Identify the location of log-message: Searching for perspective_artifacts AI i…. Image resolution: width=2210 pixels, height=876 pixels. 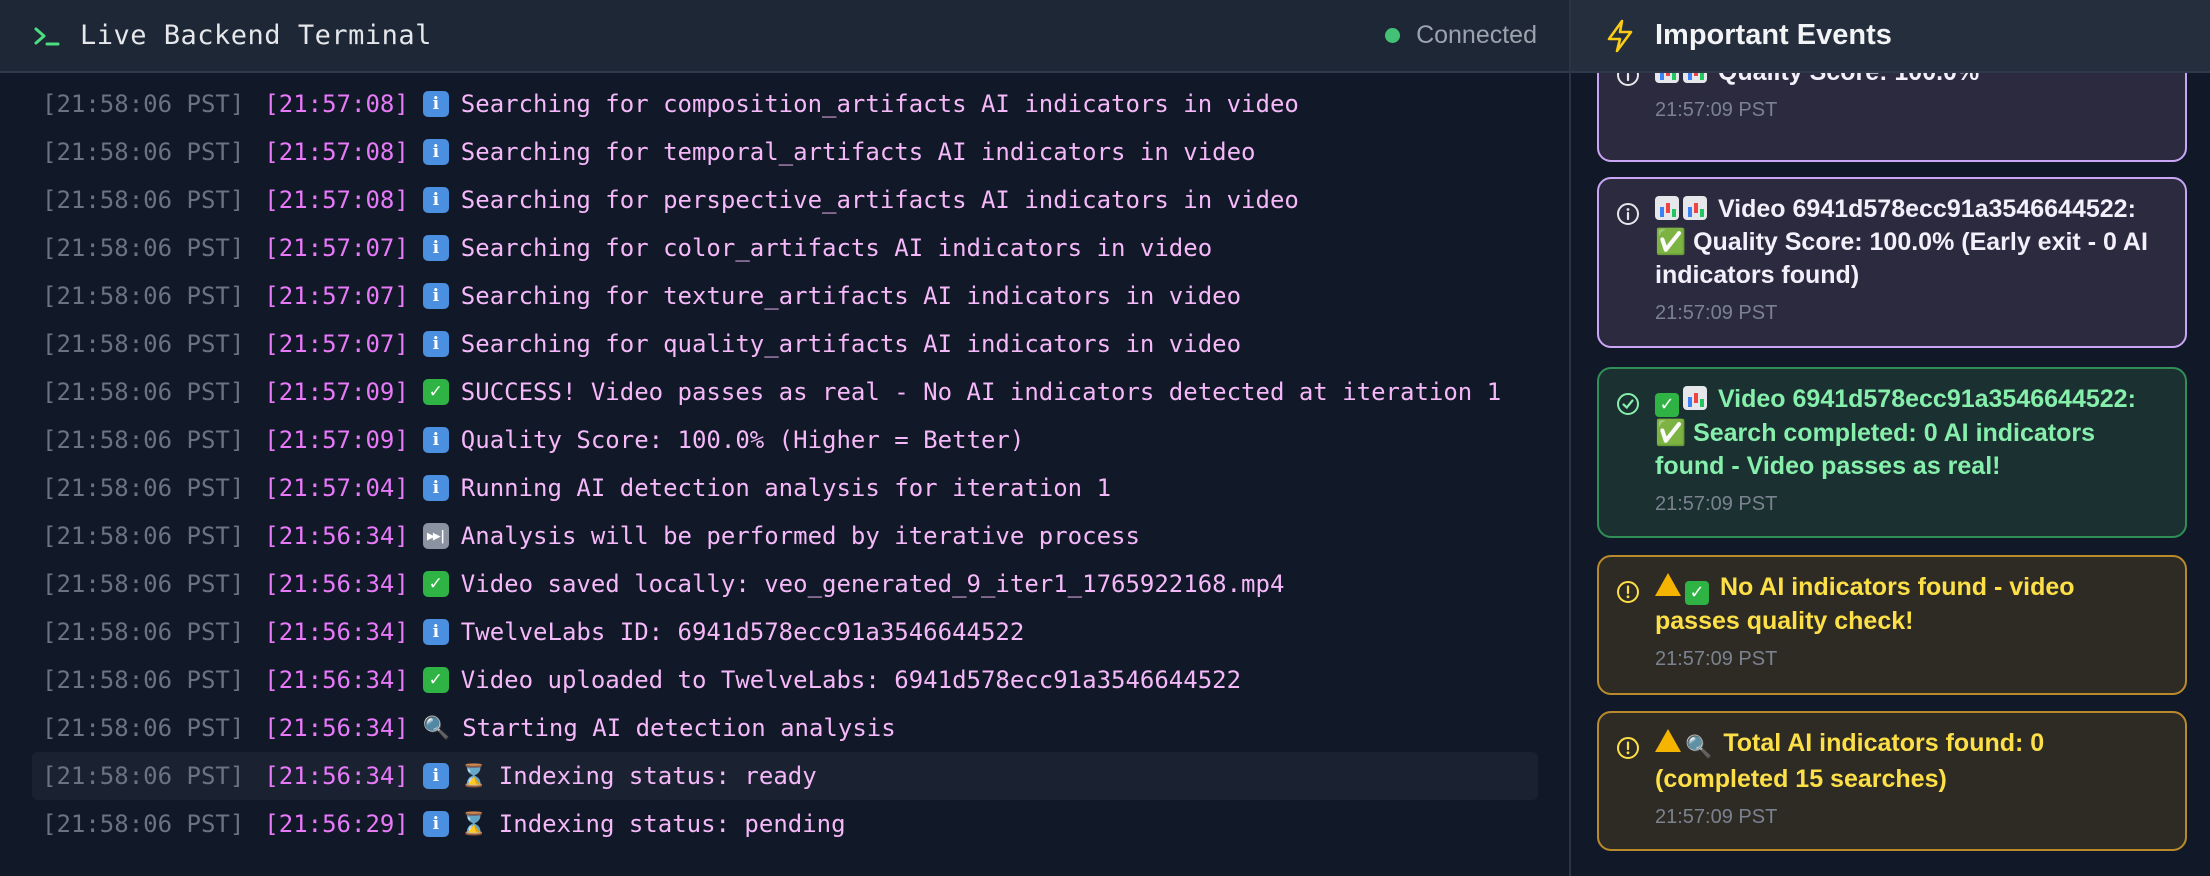
(879, 200).